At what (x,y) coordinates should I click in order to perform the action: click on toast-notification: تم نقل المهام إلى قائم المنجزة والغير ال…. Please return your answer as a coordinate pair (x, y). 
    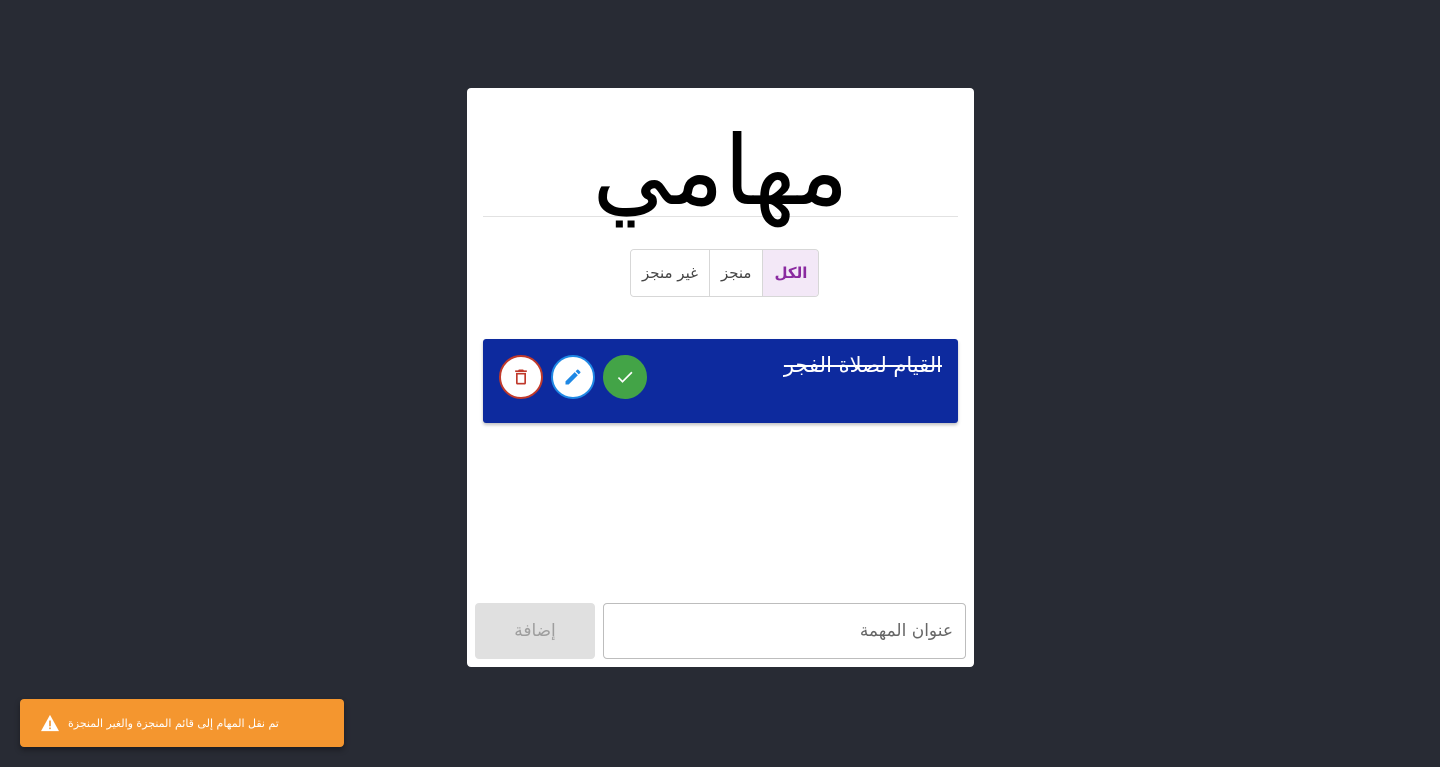
    Looking at the image, I should click on (182, 723).